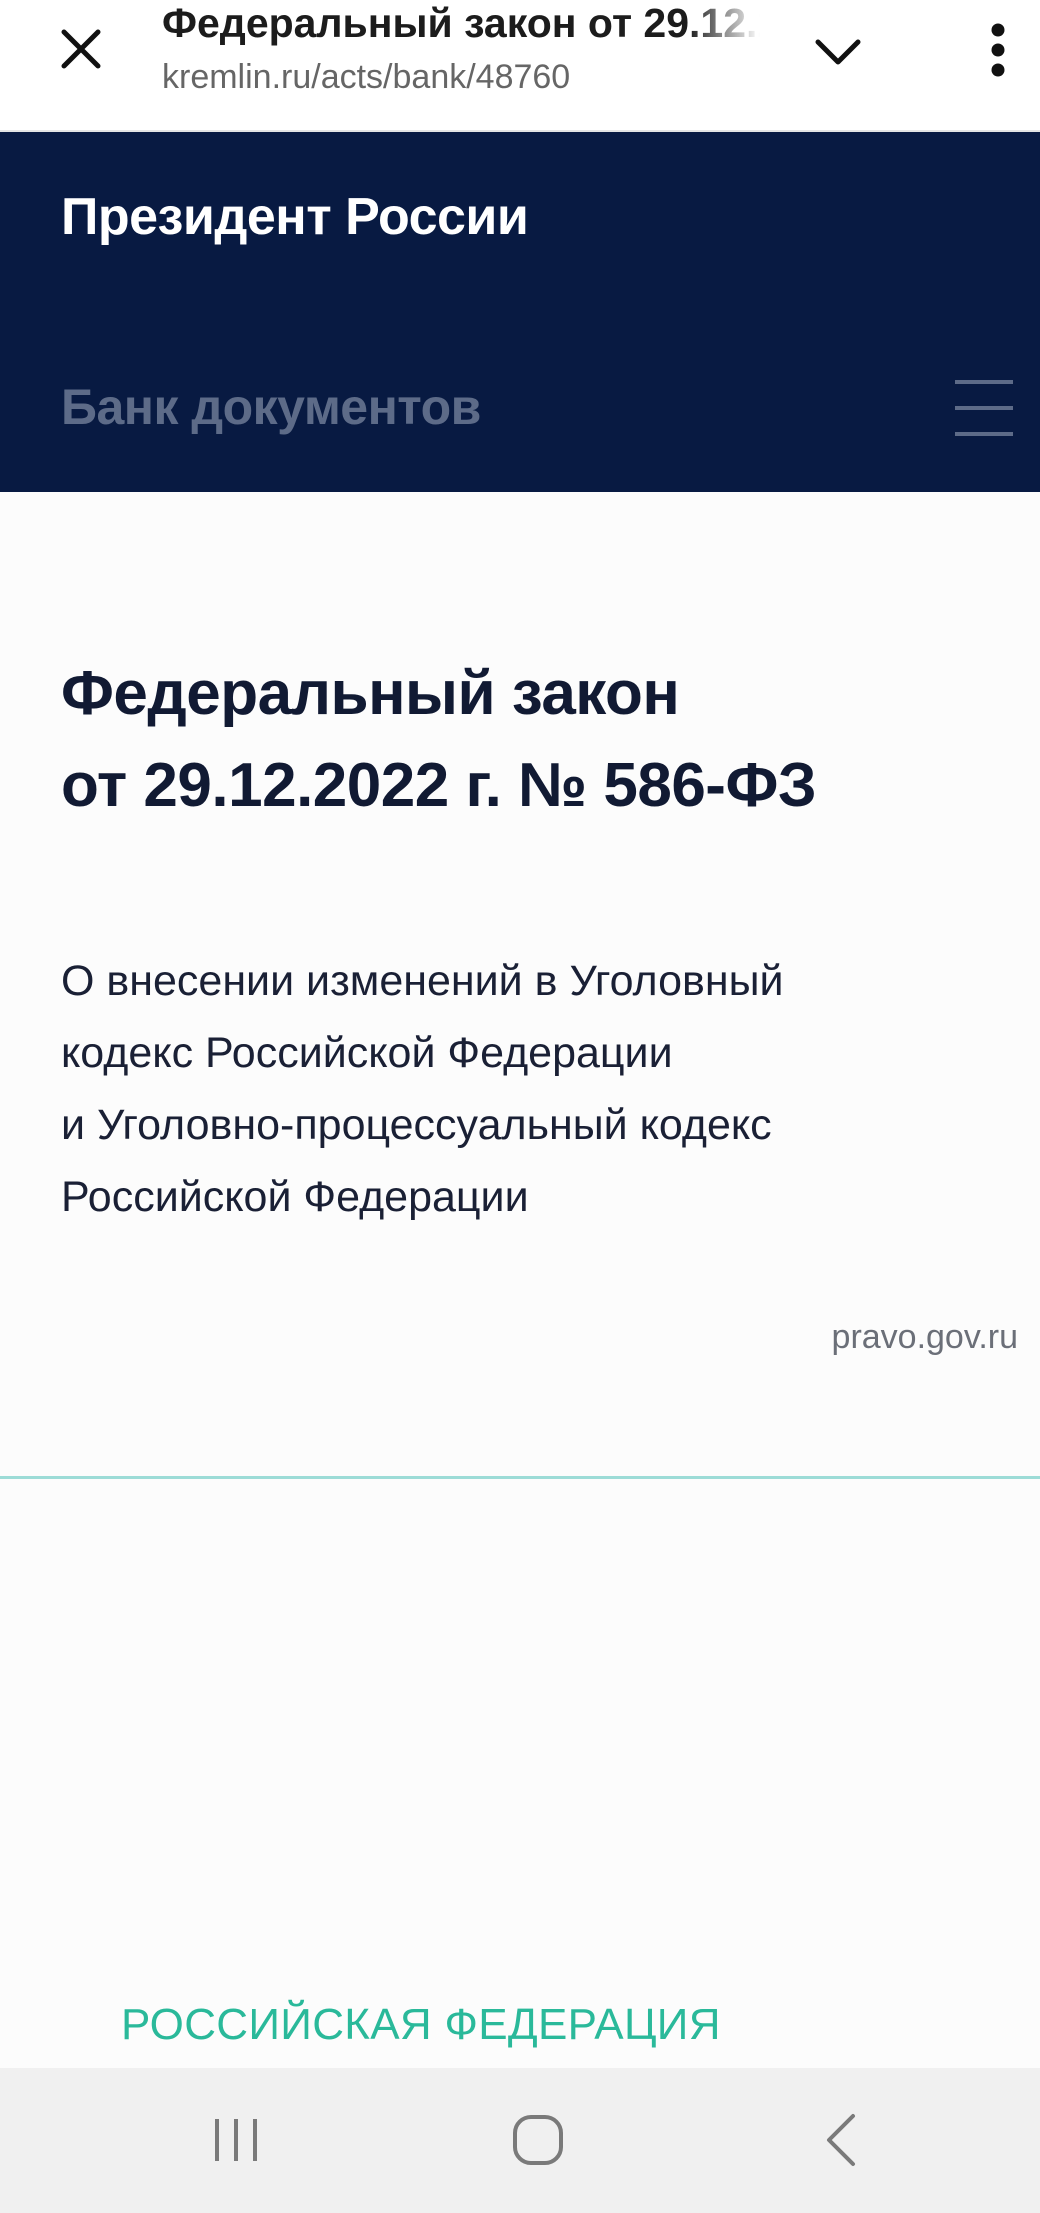 The width and height of the screenshot is (1040, 2213). Describe the element at coordinates (271, 407) in the screenshot. I see `section-name-link: Банк документов` at that location.